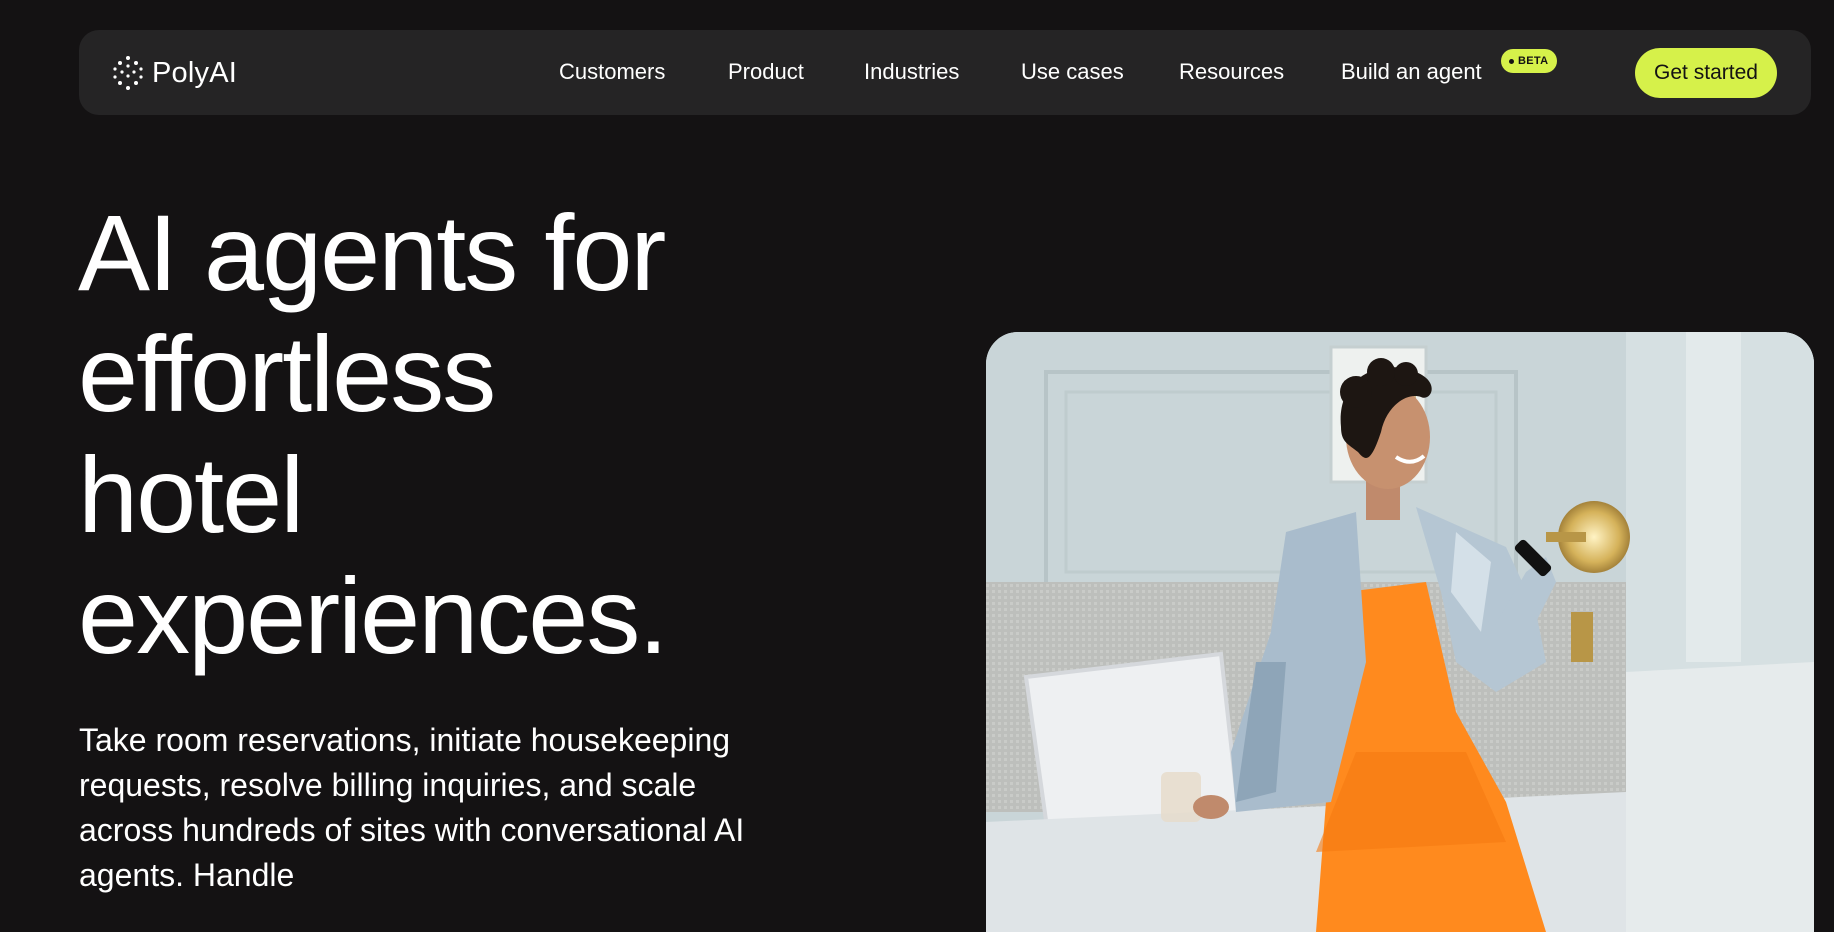  Describe the element at coordinates (1411, 72) in the screenshot. I see `nav-item-build-an-agent: Build an agent` at that location.